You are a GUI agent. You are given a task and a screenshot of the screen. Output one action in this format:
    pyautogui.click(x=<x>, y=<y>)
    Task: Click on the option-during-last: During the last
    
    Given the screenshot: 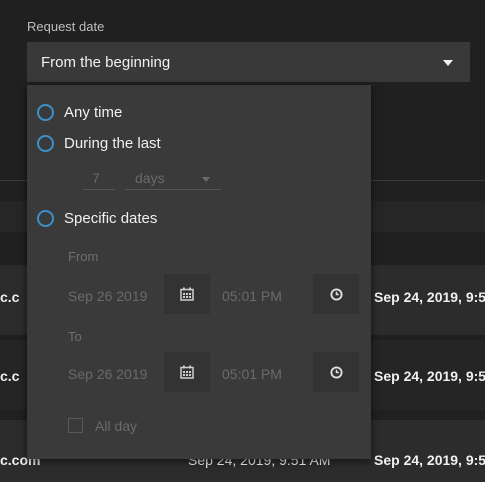 What is the action you would take?
    pyautogui.click(x=99, y=143)
    